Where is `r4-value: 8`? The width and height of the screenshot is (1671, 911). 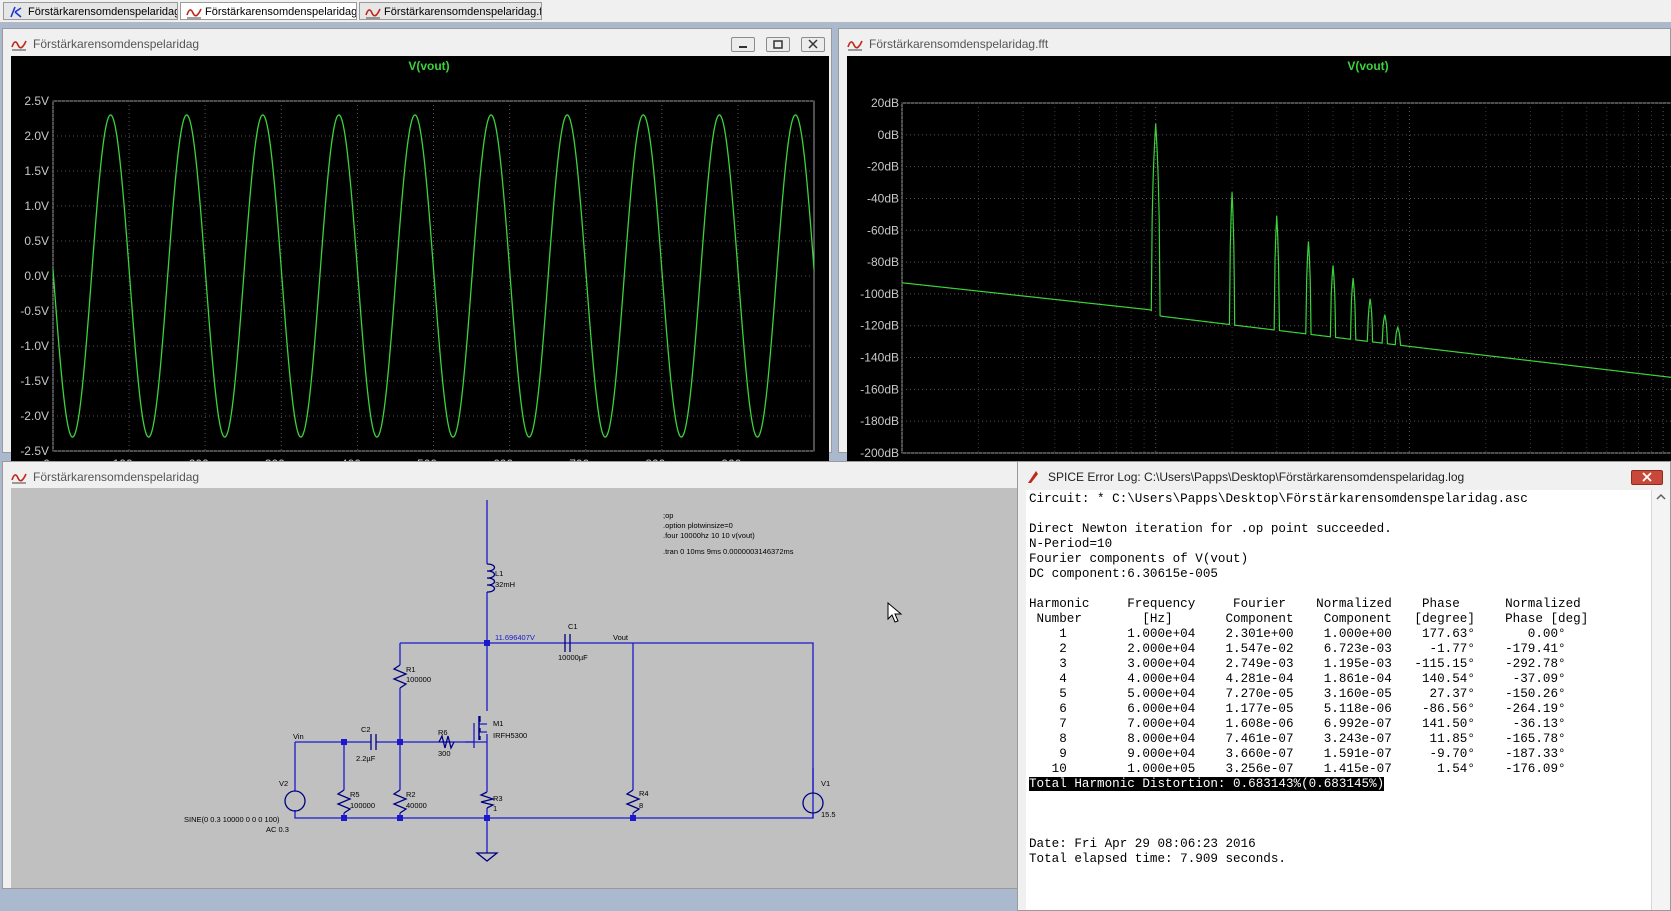
r4-value: 8 is located at coordinates (641, 805).